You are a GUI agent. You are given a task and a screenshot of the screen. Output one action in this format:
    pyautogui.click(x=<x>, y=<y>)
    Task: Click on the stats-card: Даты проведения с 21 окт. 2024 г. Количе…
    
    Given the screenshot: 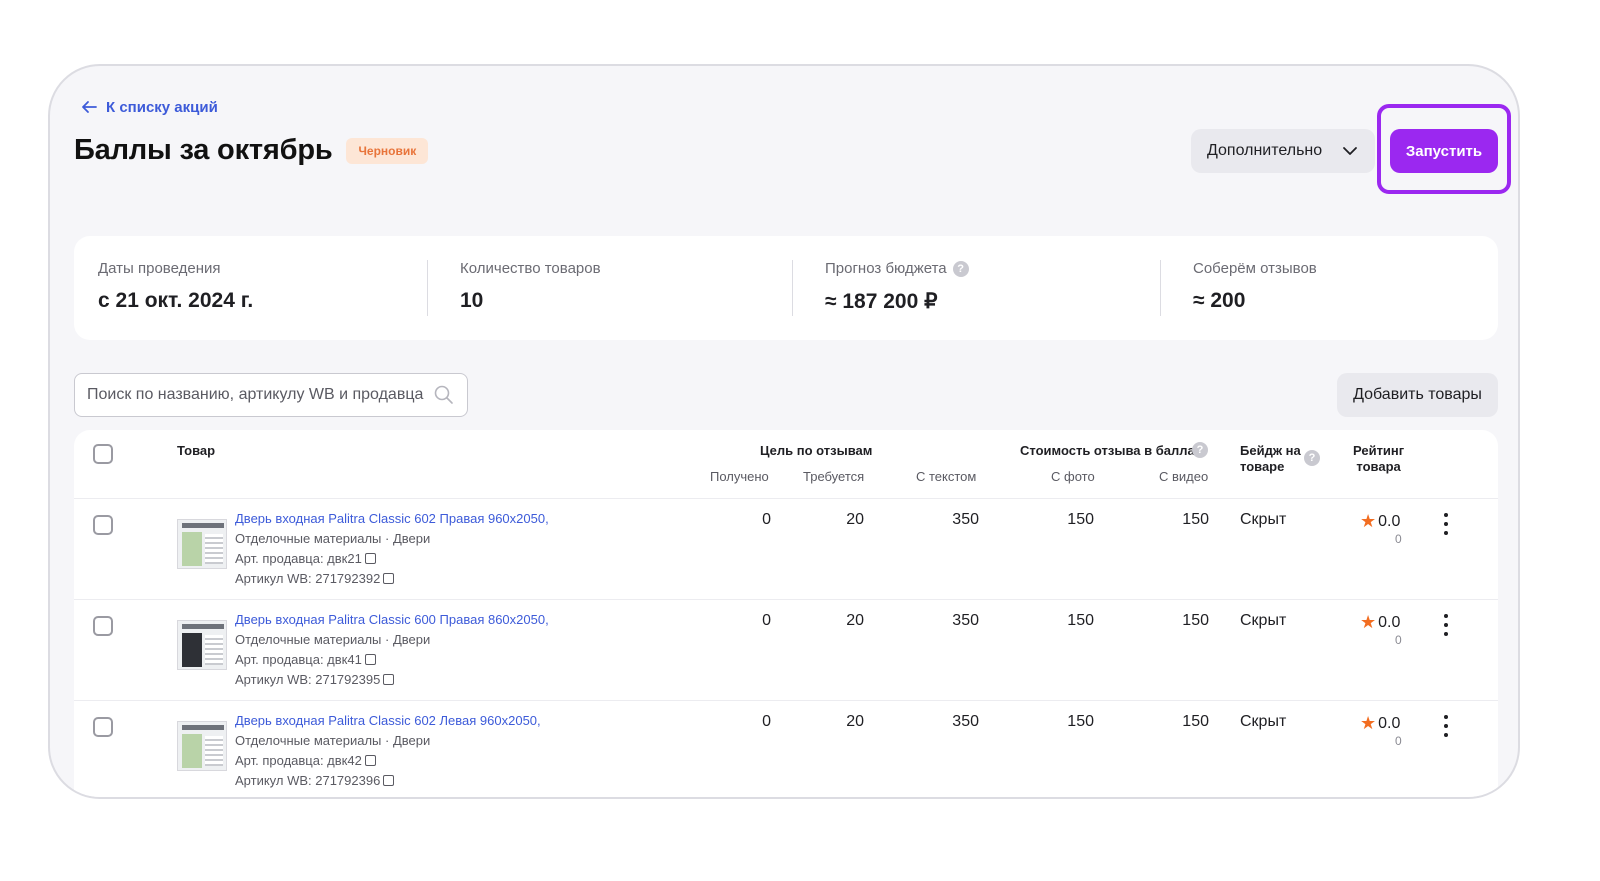 What is the action you would take?
    pyautogui.click(x=786, y=288)
    